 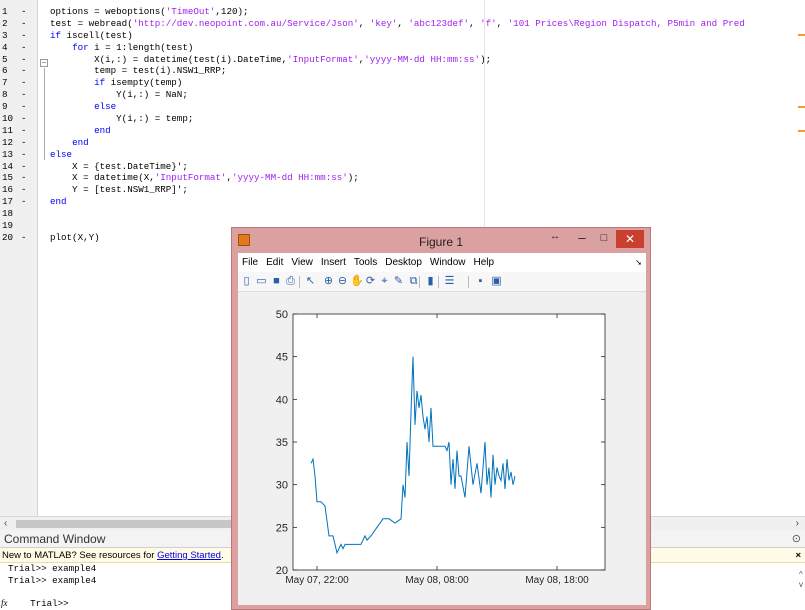 I want to click on show-plot-tools-icon: ▣, so click(x=496, y=281).